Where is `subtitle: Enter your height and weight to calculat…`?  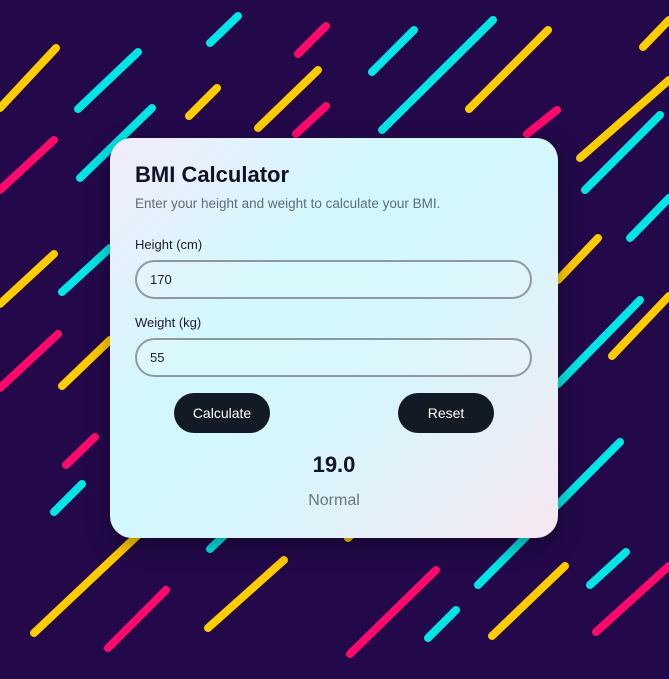 subtitle: Enter your height and weight to calculat… is located at coordinates (288, 203).